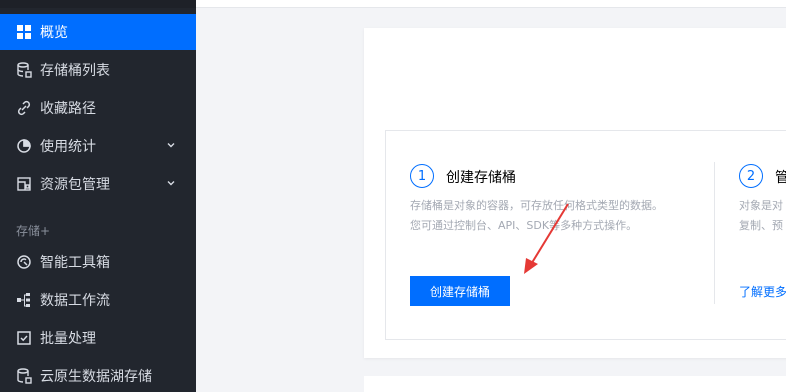 Image resolution: width=786 pixels, height=392 pixels. What do you see at coordinates (98, 4) in the screenshot?
I see `sidebar-top-strip` at bounding box center [98, 4].